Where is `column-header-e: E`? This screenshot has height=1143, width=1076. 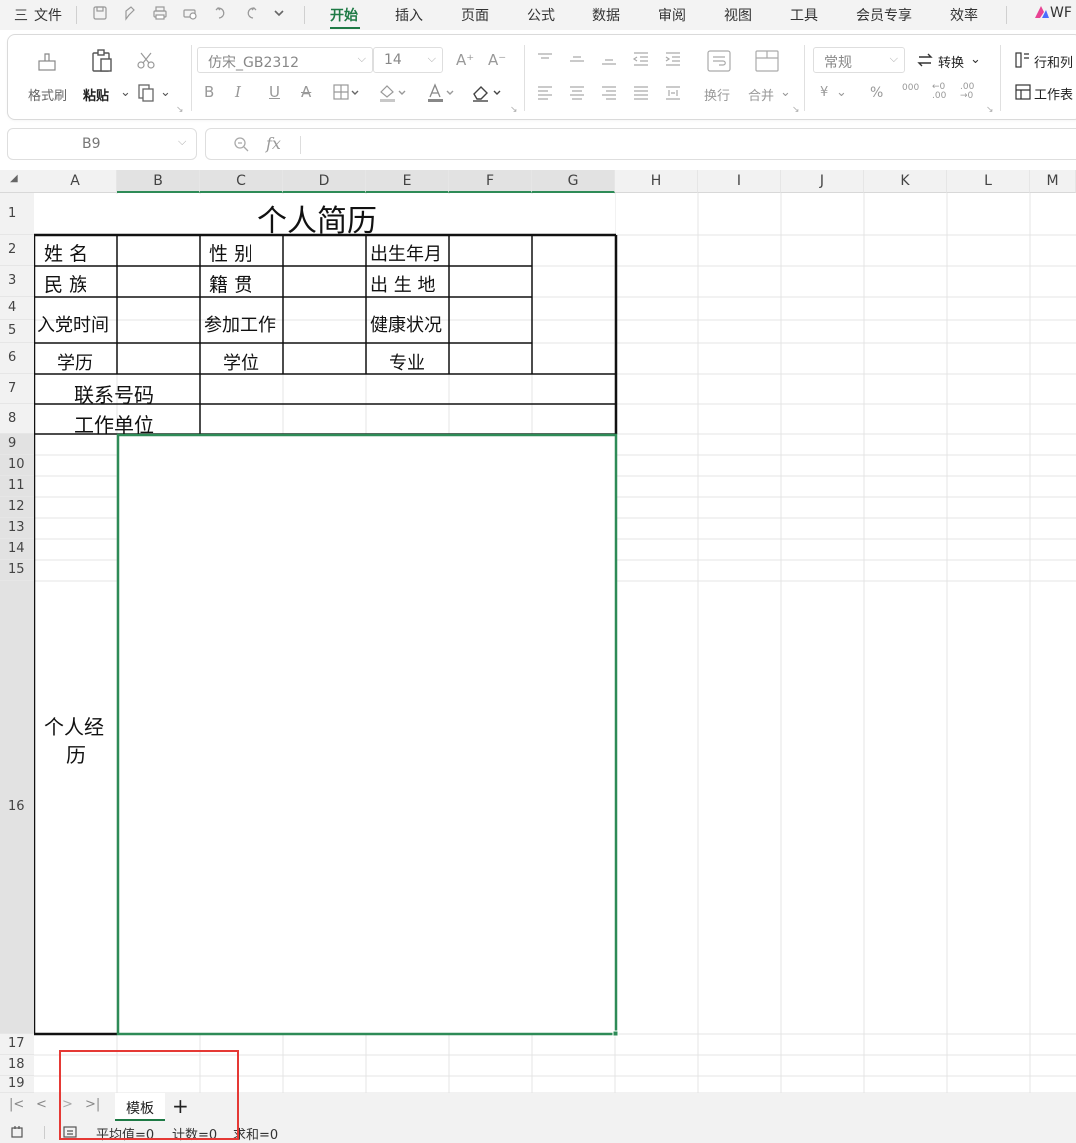
column-header-e: E is located at coordinates (407, 181).